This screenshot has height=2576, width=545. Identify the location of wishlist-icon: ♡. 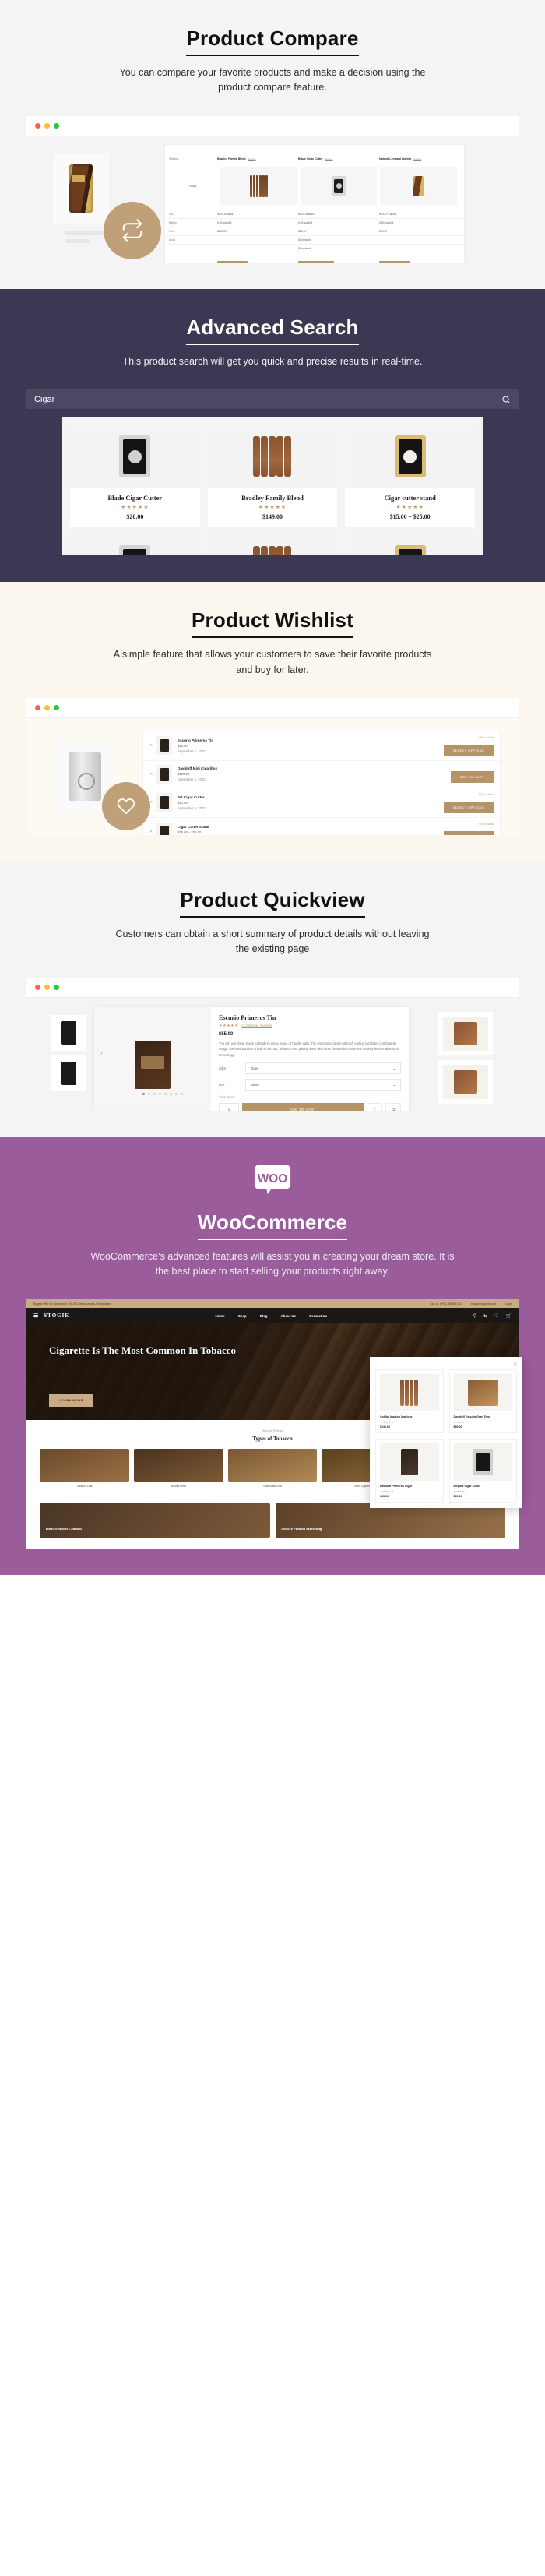
(496, 1316).